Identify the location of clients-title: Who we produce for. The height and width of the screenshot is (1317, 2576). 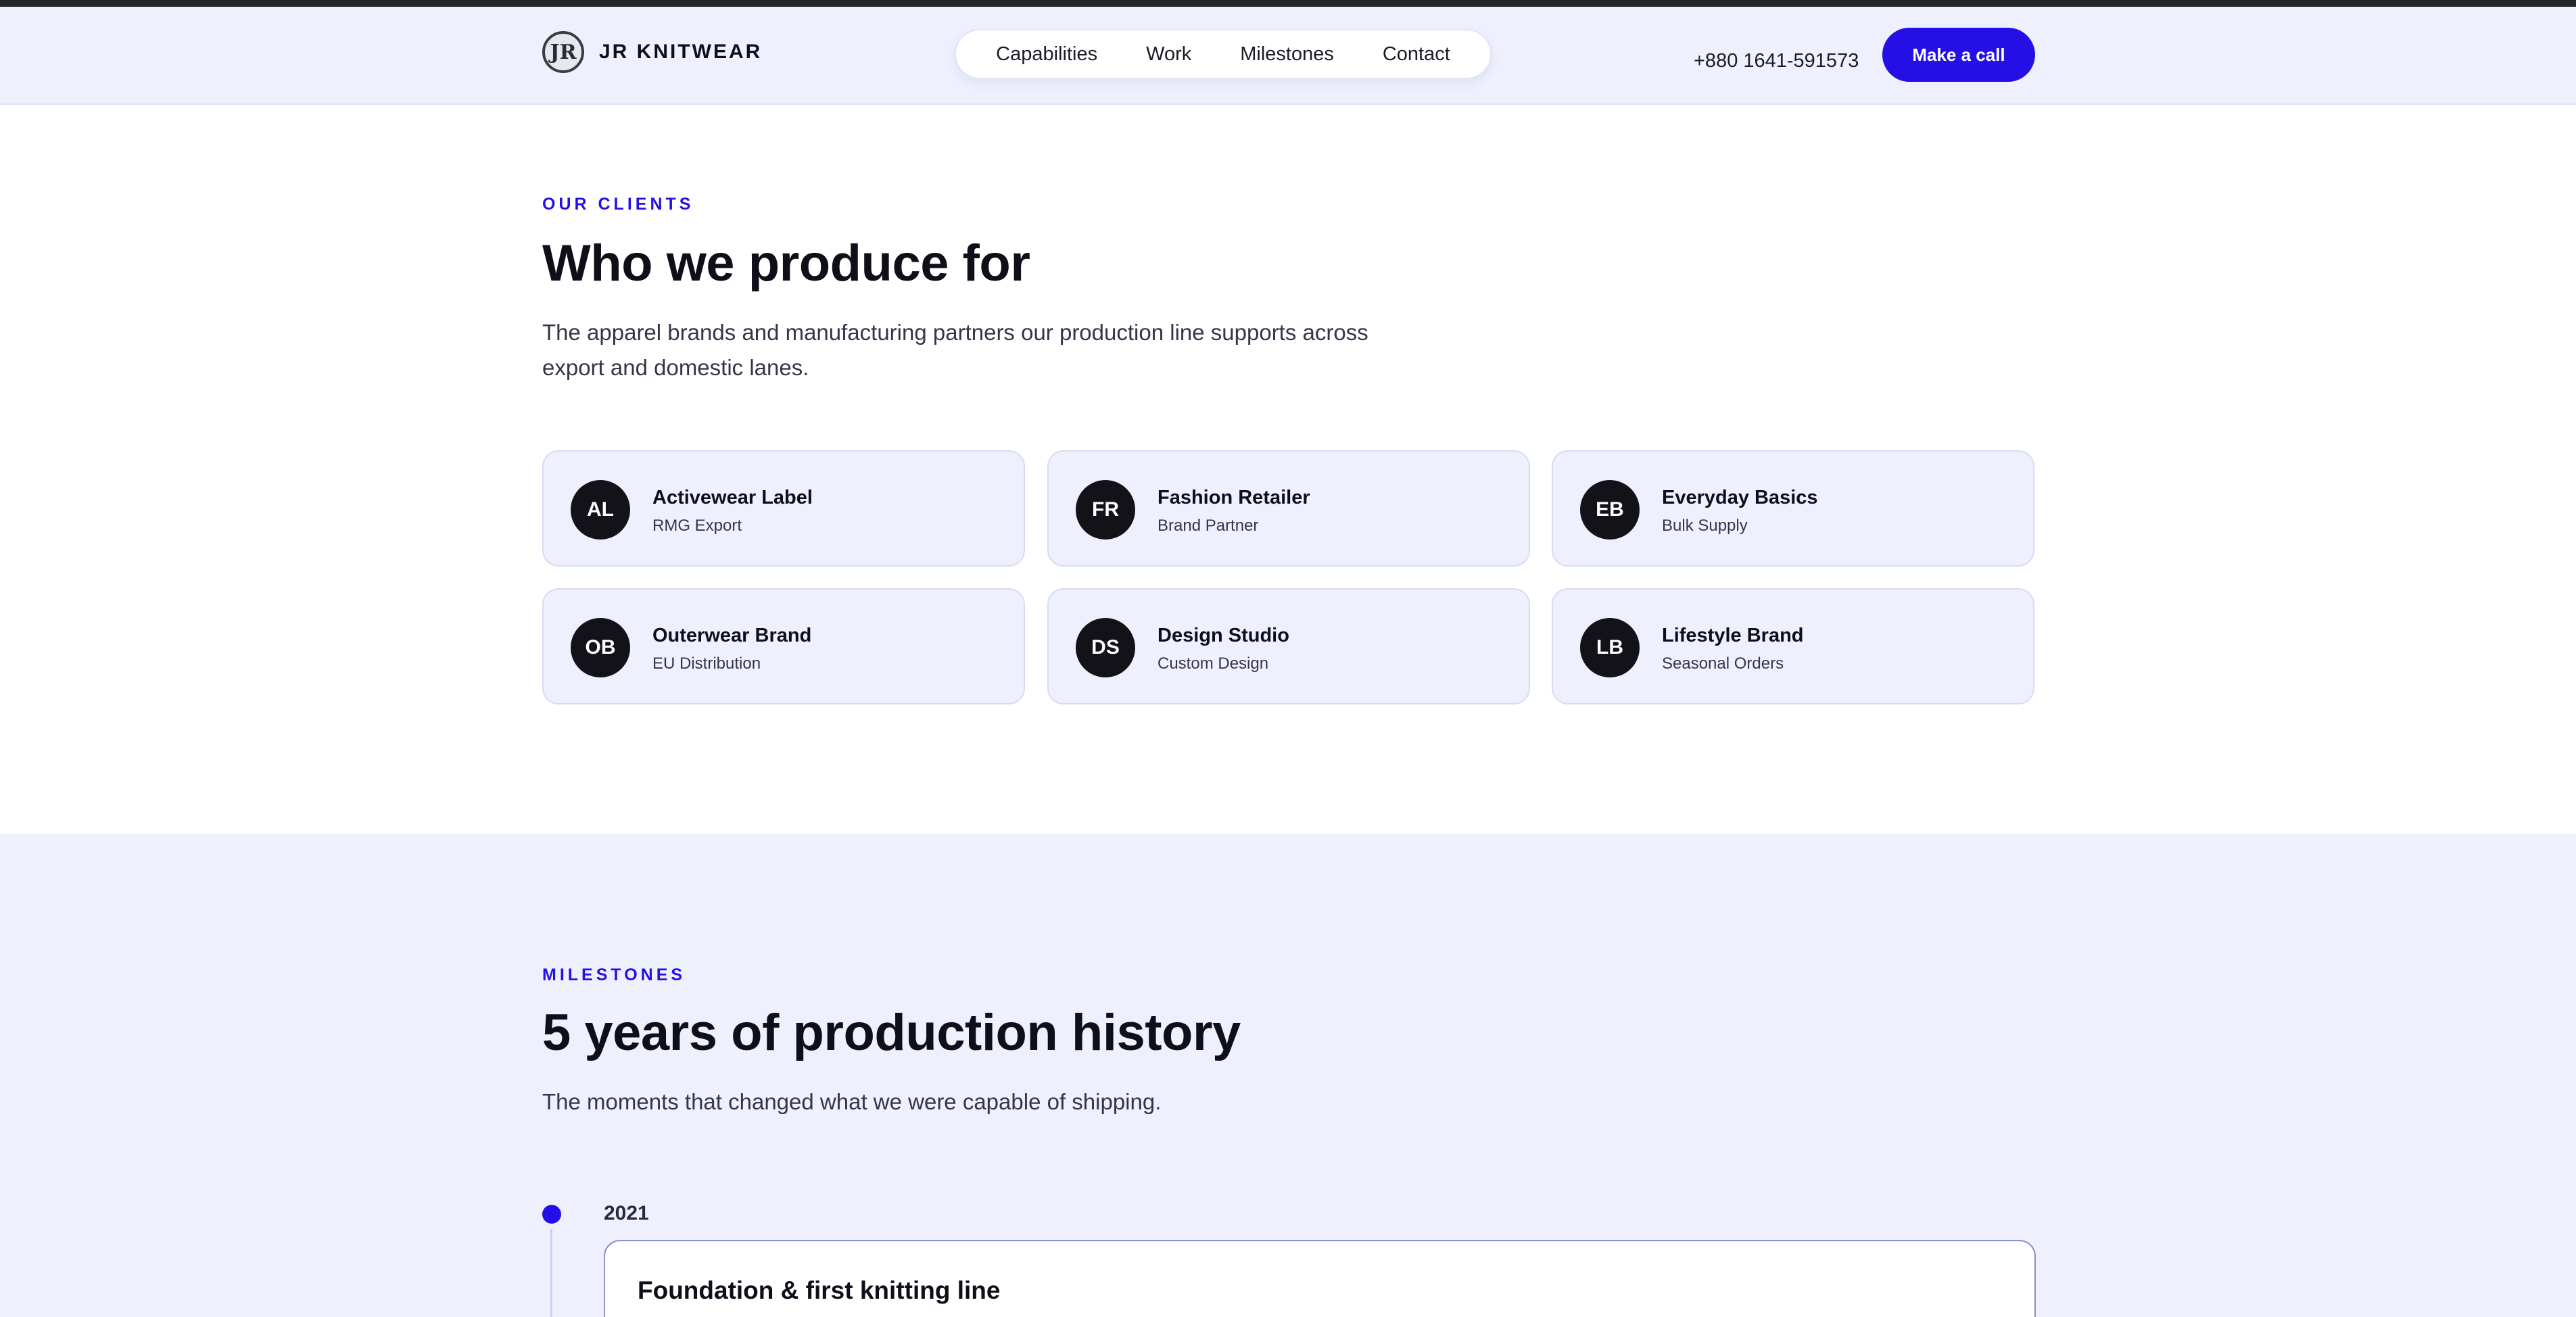
(786, 263).